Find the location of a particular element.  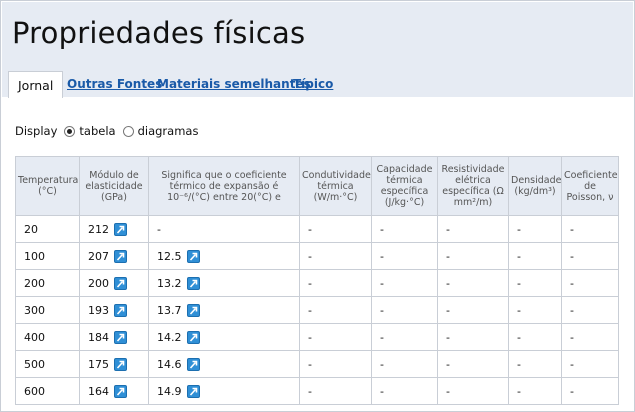

table-row: 300 193 13.7 - - - - - is located at coordinates (317, 310).